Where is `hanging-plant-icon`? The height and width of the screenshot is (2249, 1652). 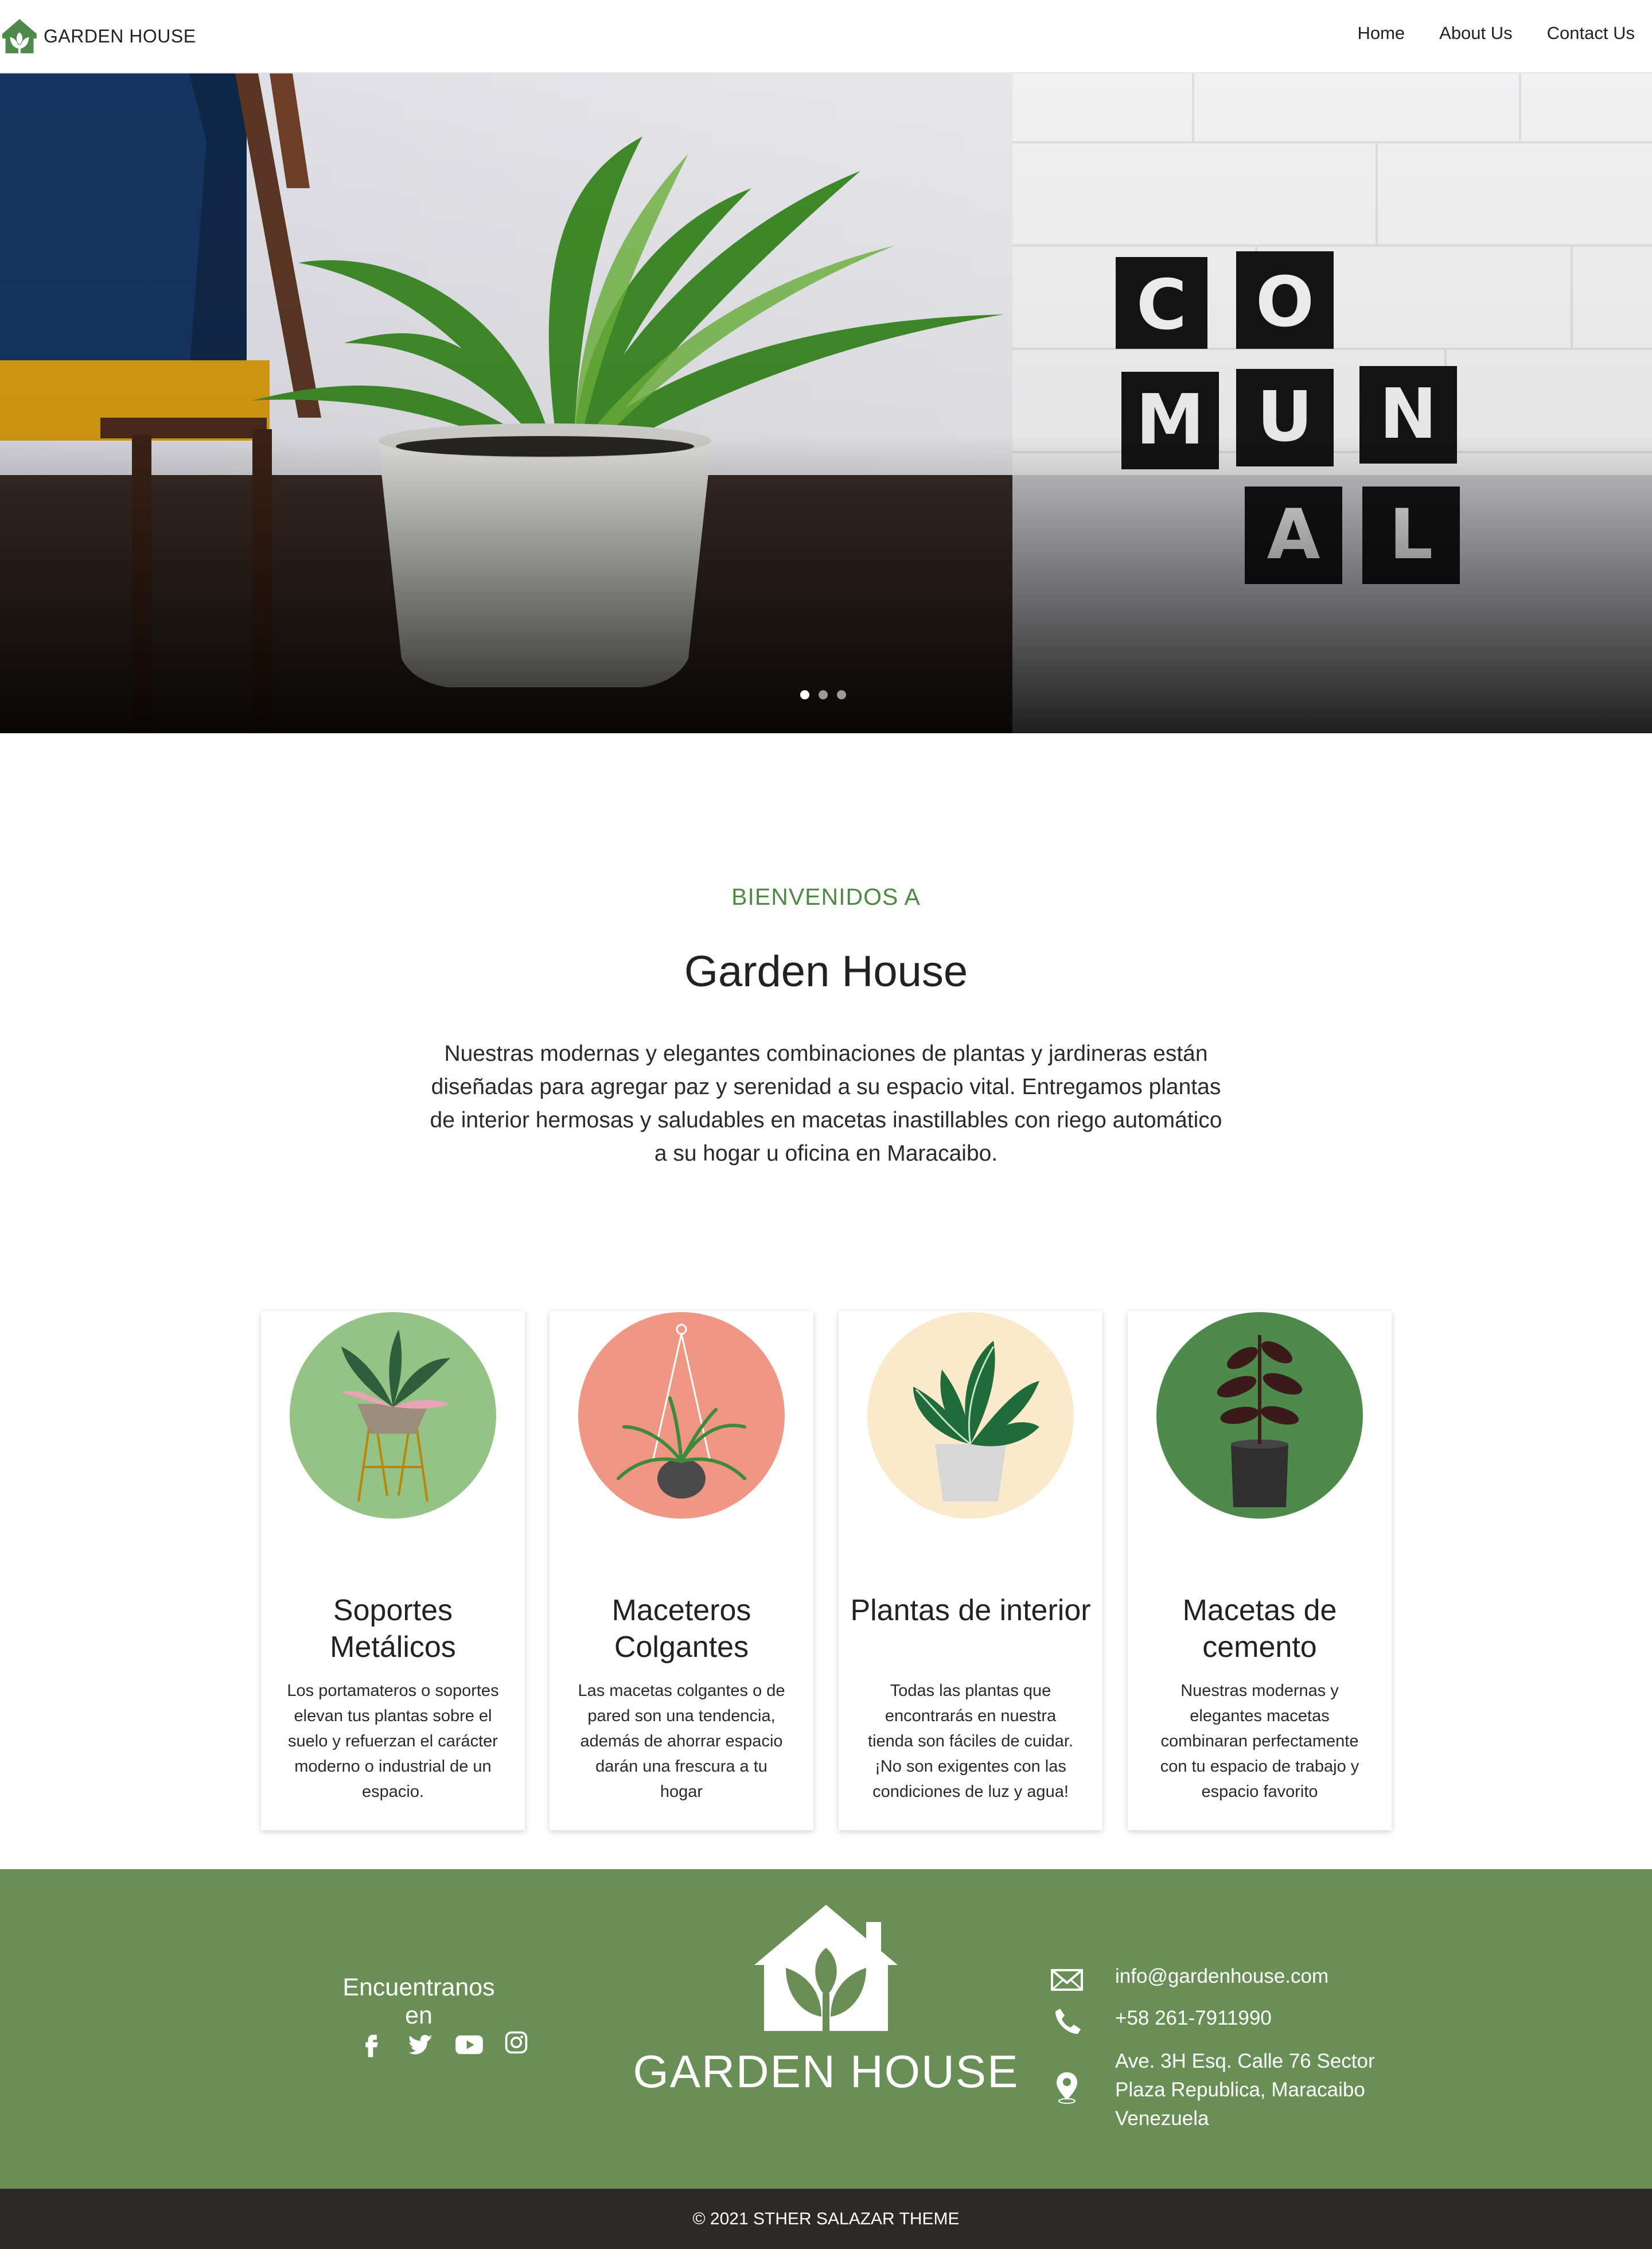 hanging-plant-icon is located at coordinates (681, 1411).